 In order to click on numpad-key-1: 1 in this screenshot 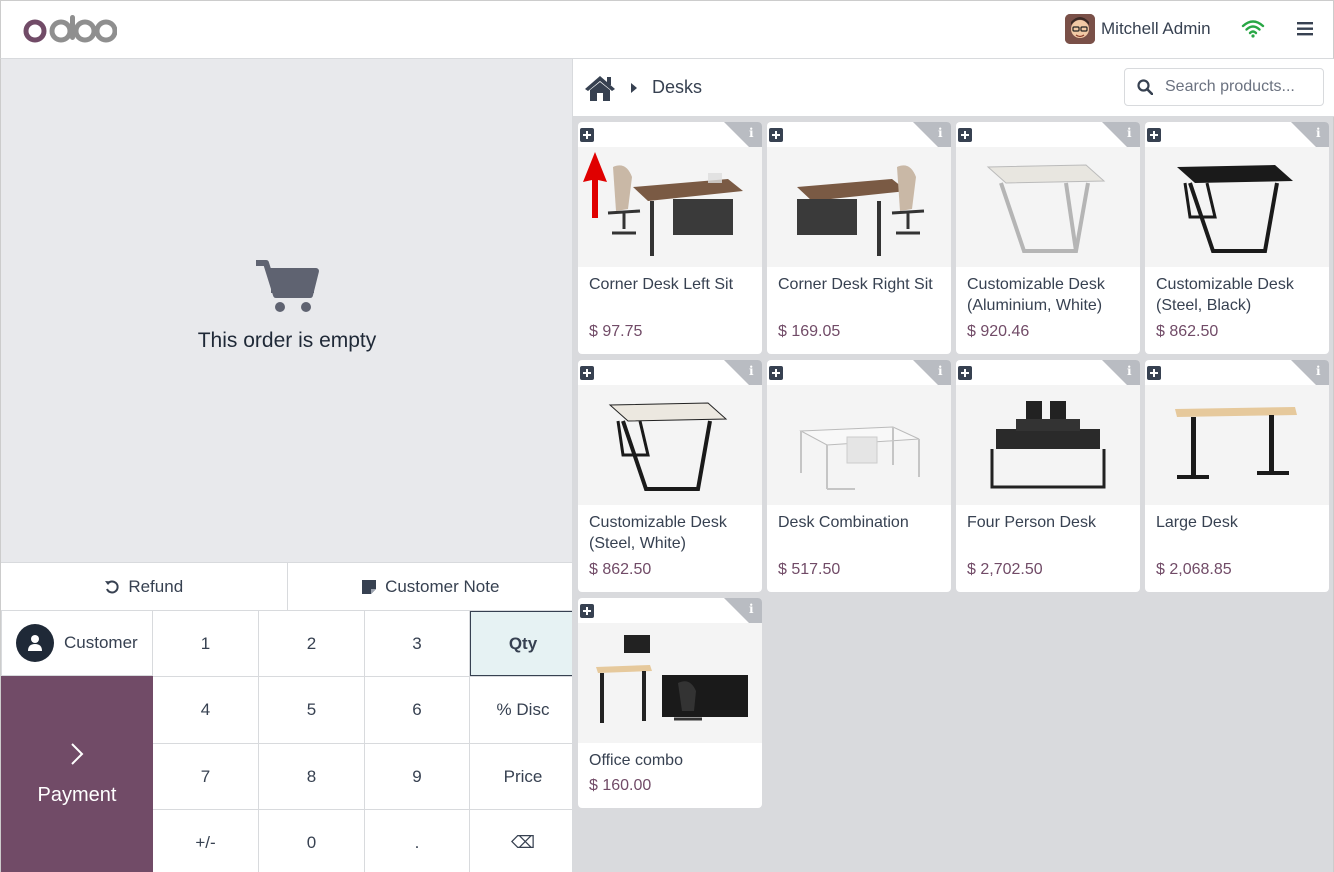, I will do `click(205, 643)`.